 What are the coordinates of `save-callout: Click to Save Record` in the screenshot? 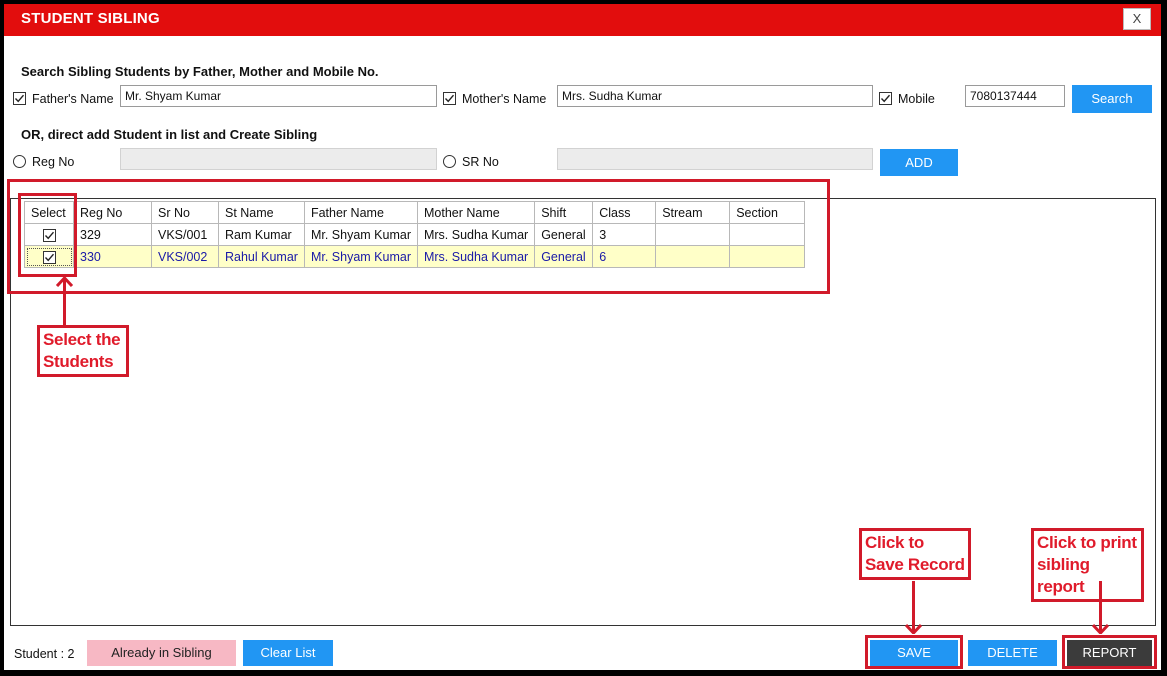 It's located at (915, 554).